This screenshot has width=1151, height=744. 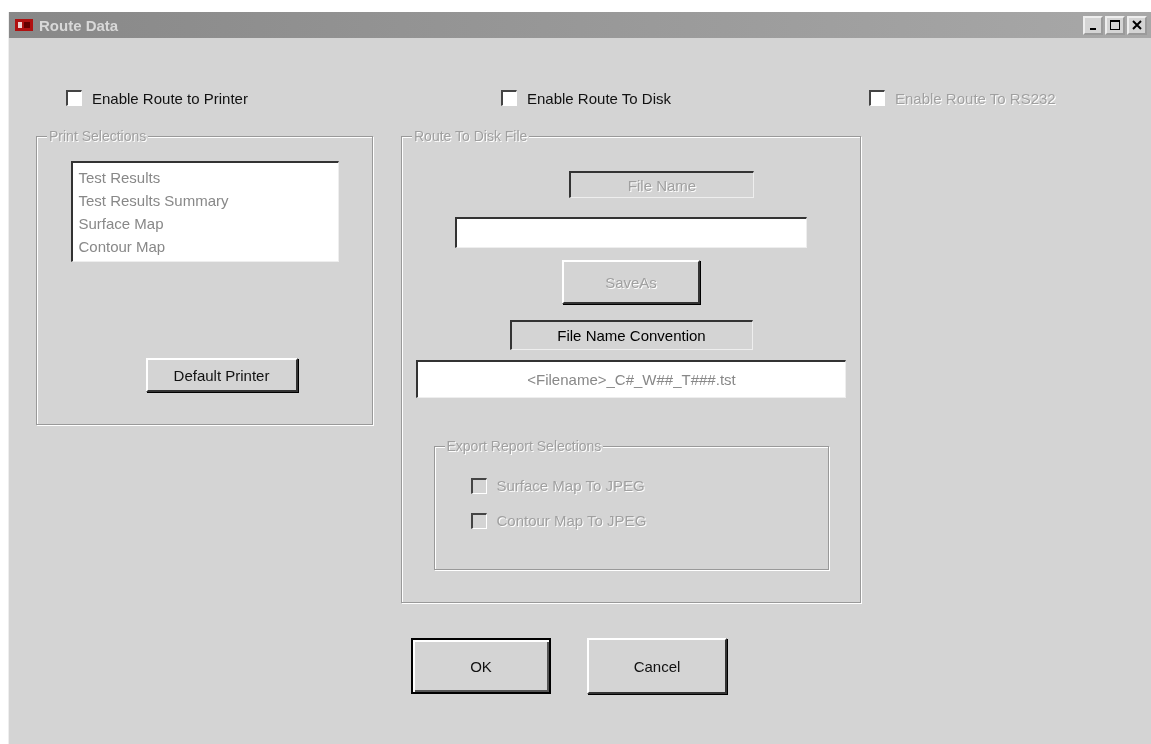 What do you see at coordinates (631, 335) in the screenshot?
I see `convention-label: File Name Convention` at bounding box center [631, 335].